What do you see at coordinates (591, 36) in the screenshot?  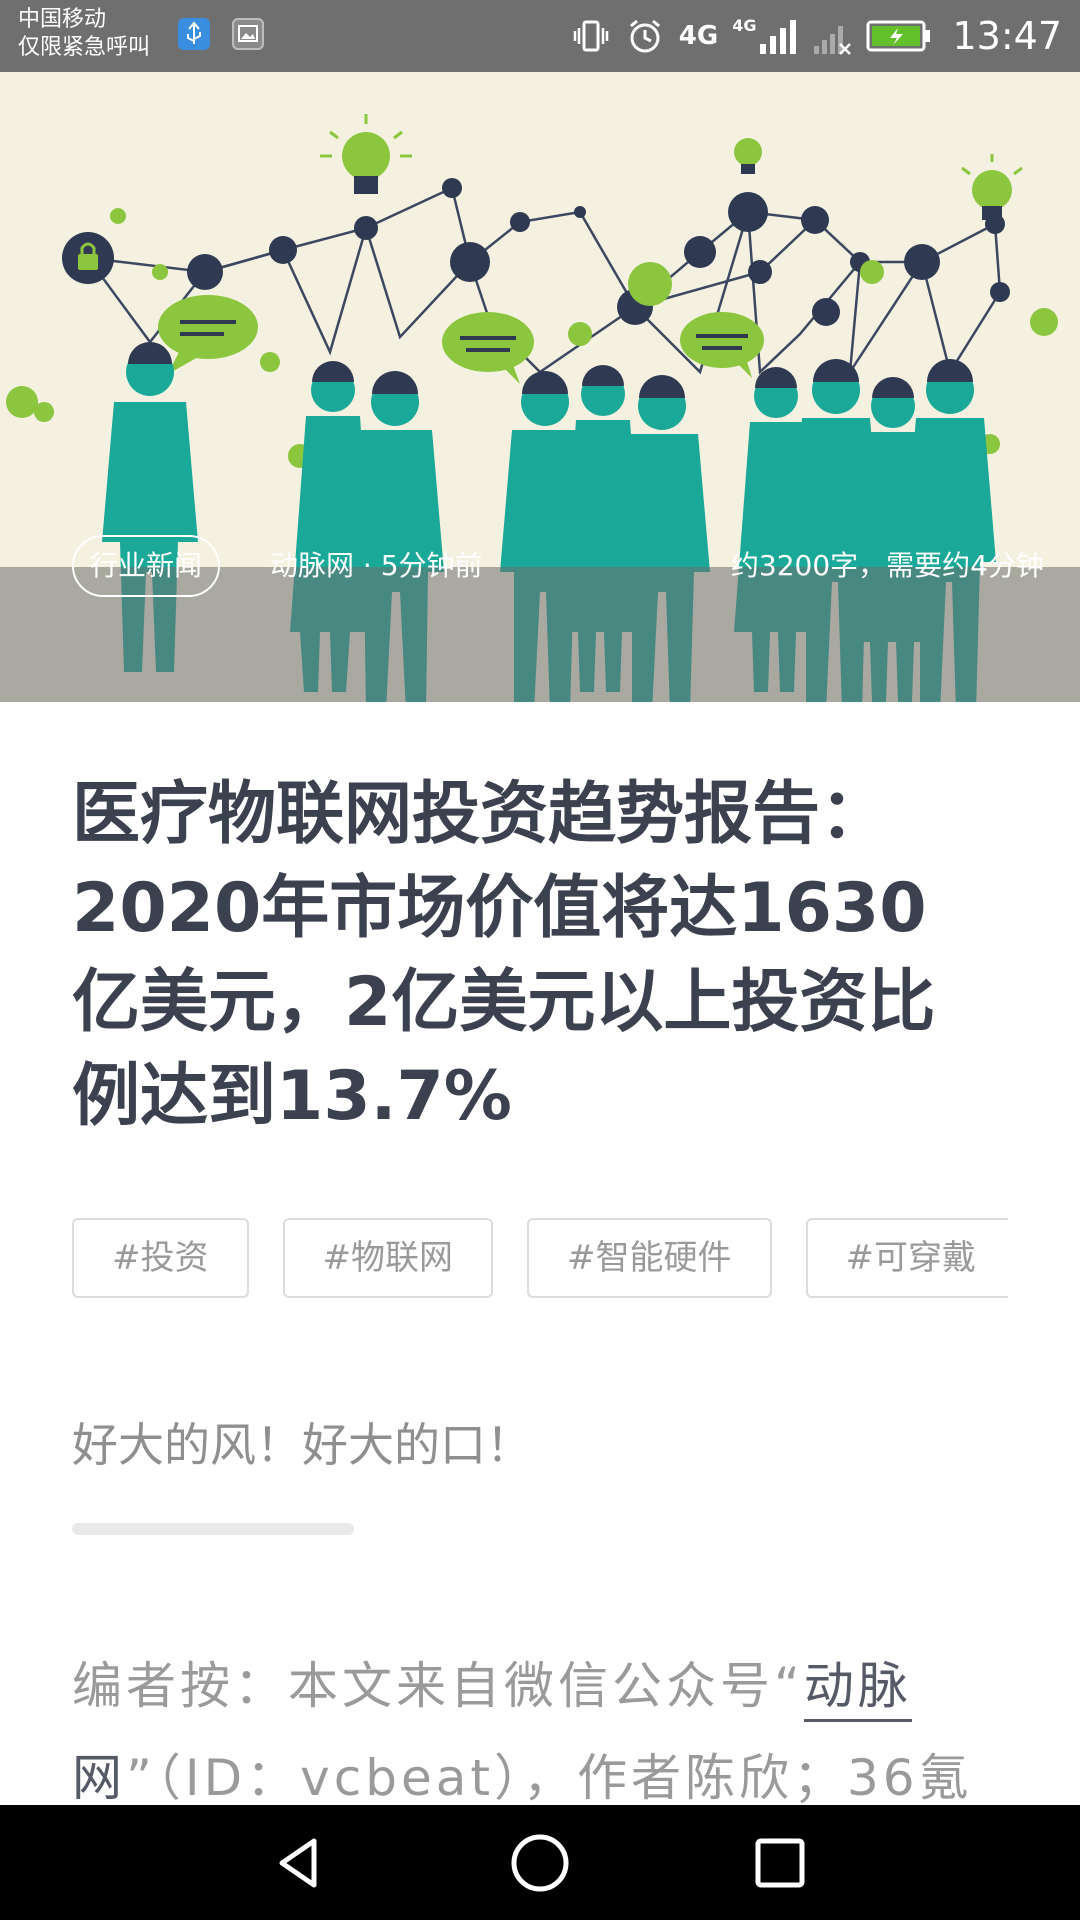 I see `vibrate-icon` at bounding box center [591, 36].